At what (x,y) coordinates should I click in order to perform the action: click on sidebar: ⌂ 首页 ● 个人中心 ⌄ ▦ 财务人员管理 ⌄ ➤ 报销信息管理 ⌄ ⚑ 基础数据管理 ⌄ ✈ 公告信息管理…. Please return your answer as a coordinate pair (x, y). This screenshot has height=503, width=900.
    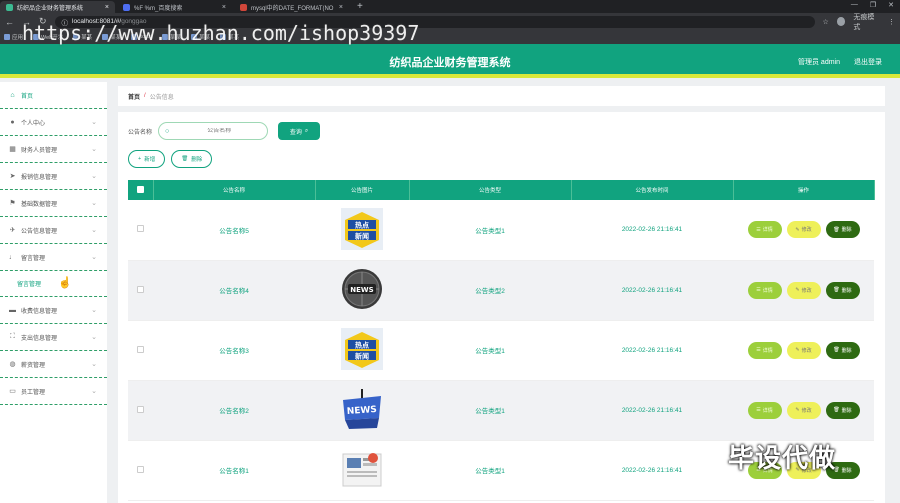
    Looking at the image, I should click on (53, 292).